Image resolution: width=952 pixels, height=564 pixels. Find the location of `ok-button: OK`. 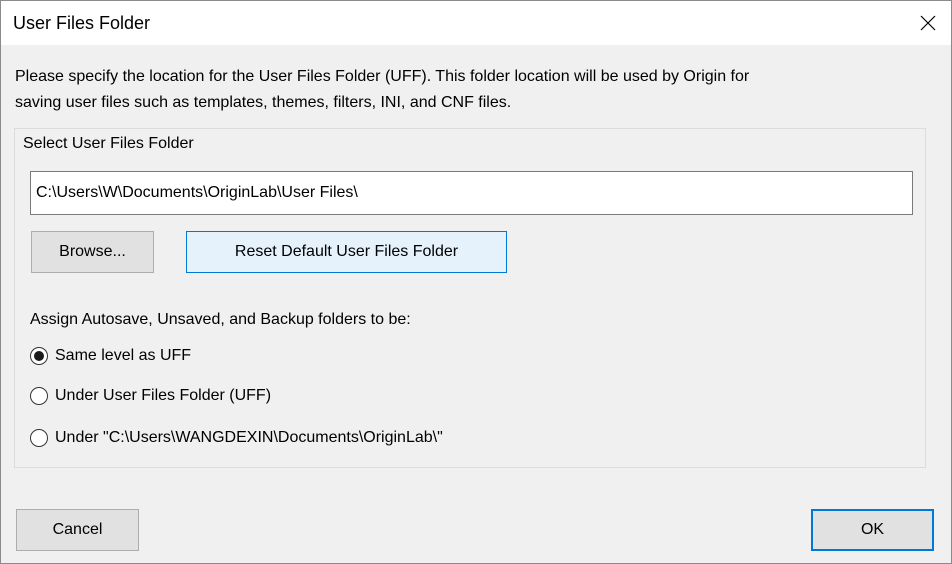

ok-button: OK is located at coordinates (872, 530).